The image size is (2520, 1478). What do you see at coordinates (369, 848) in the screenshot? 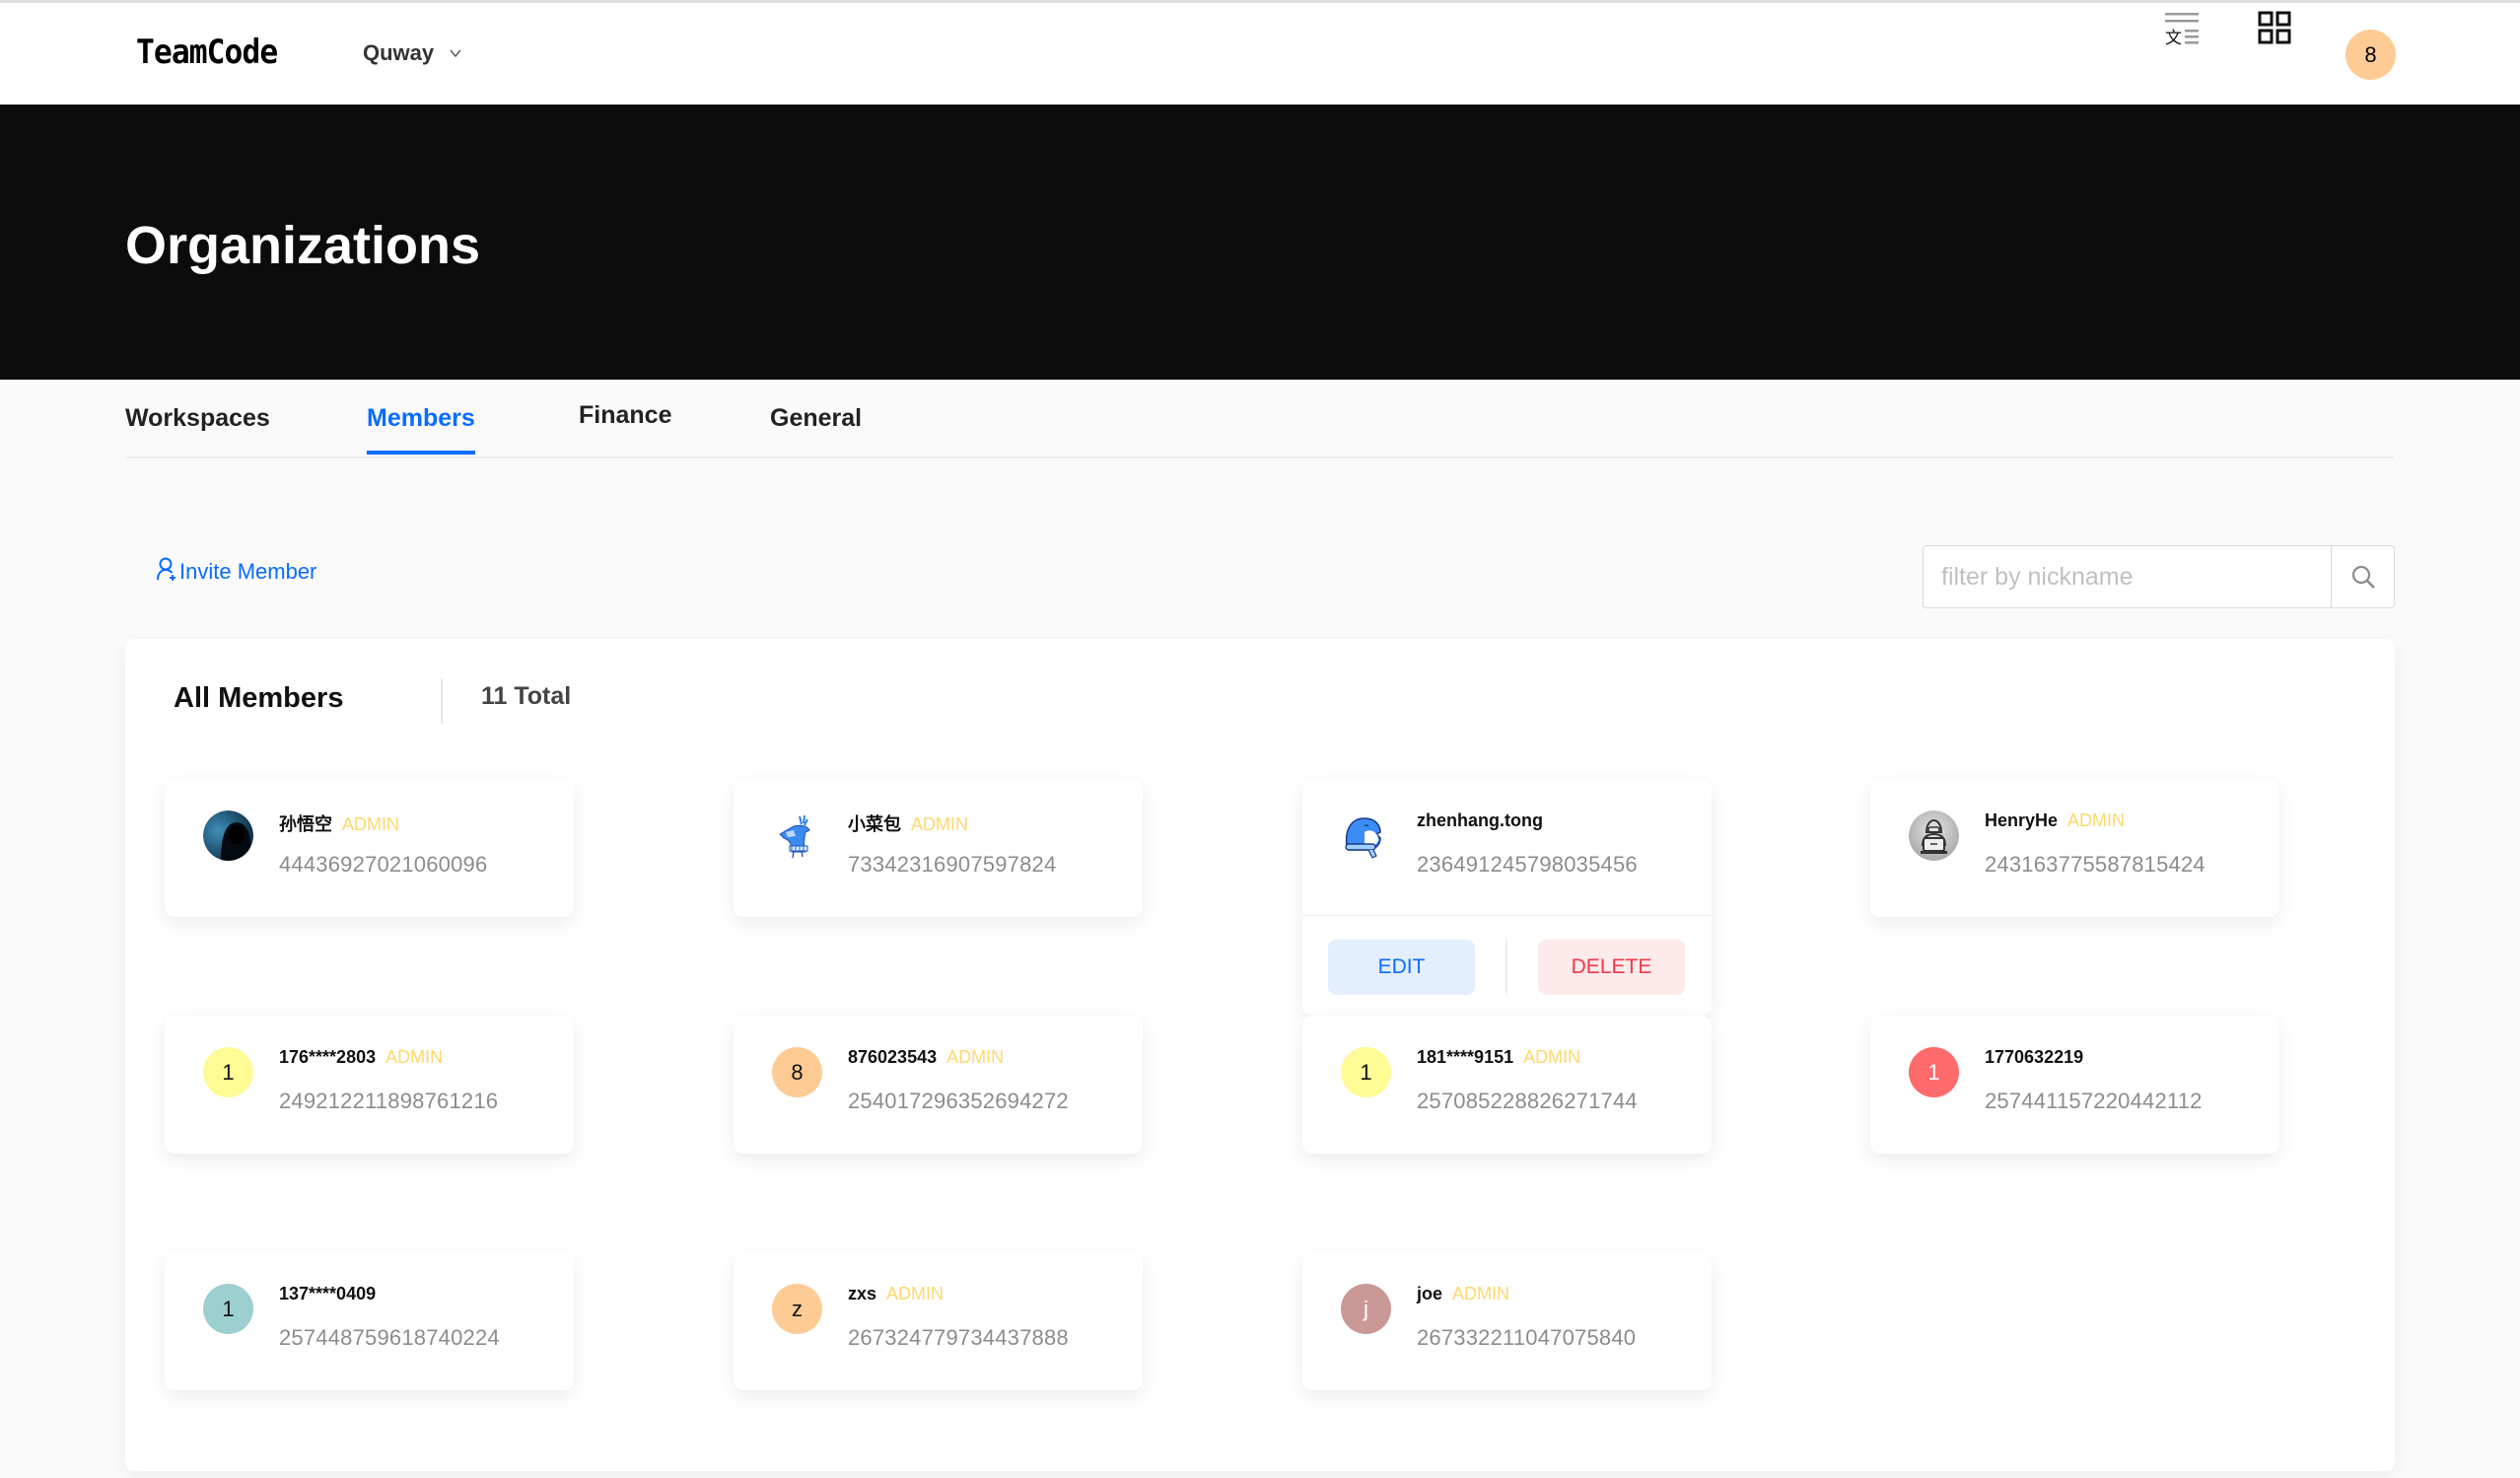
I see `member-card: 孙悟空 ADMIN 44436927021060096` at bounding box center [369, 848].